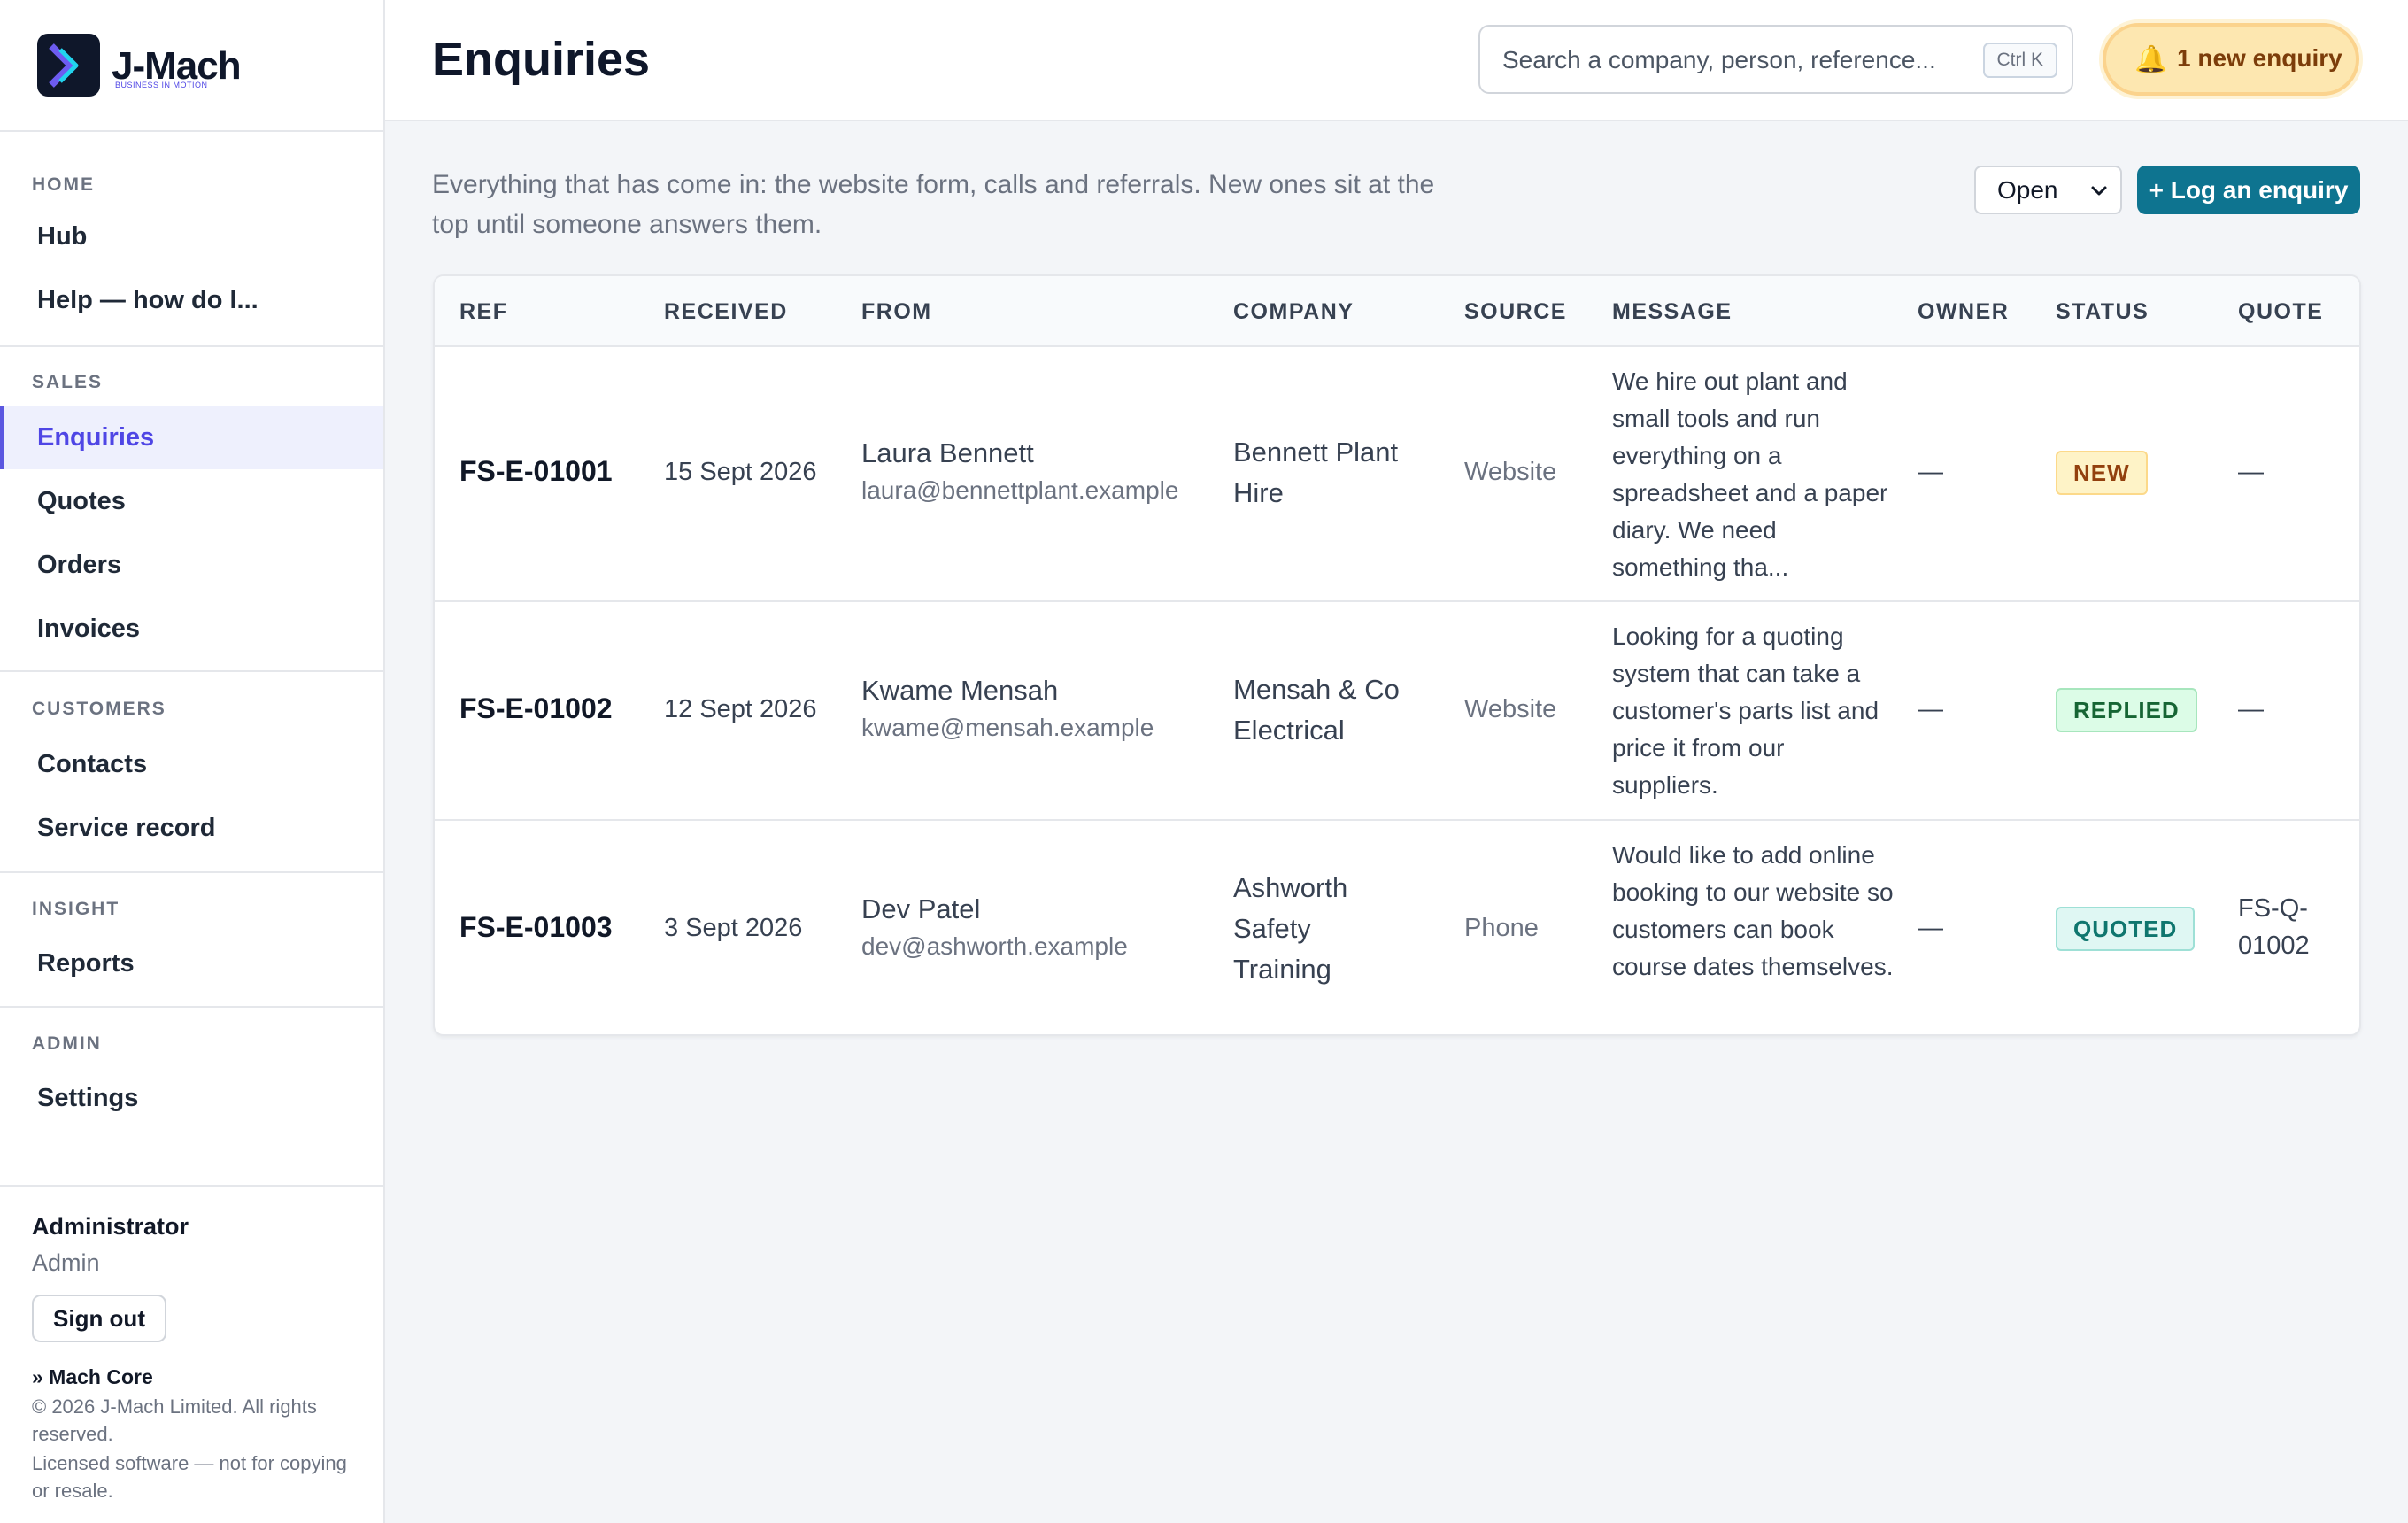 The height and width of the screenshot is (1523, 2408). I want to click on status-badge: QUOTED, so click(2126, 929).